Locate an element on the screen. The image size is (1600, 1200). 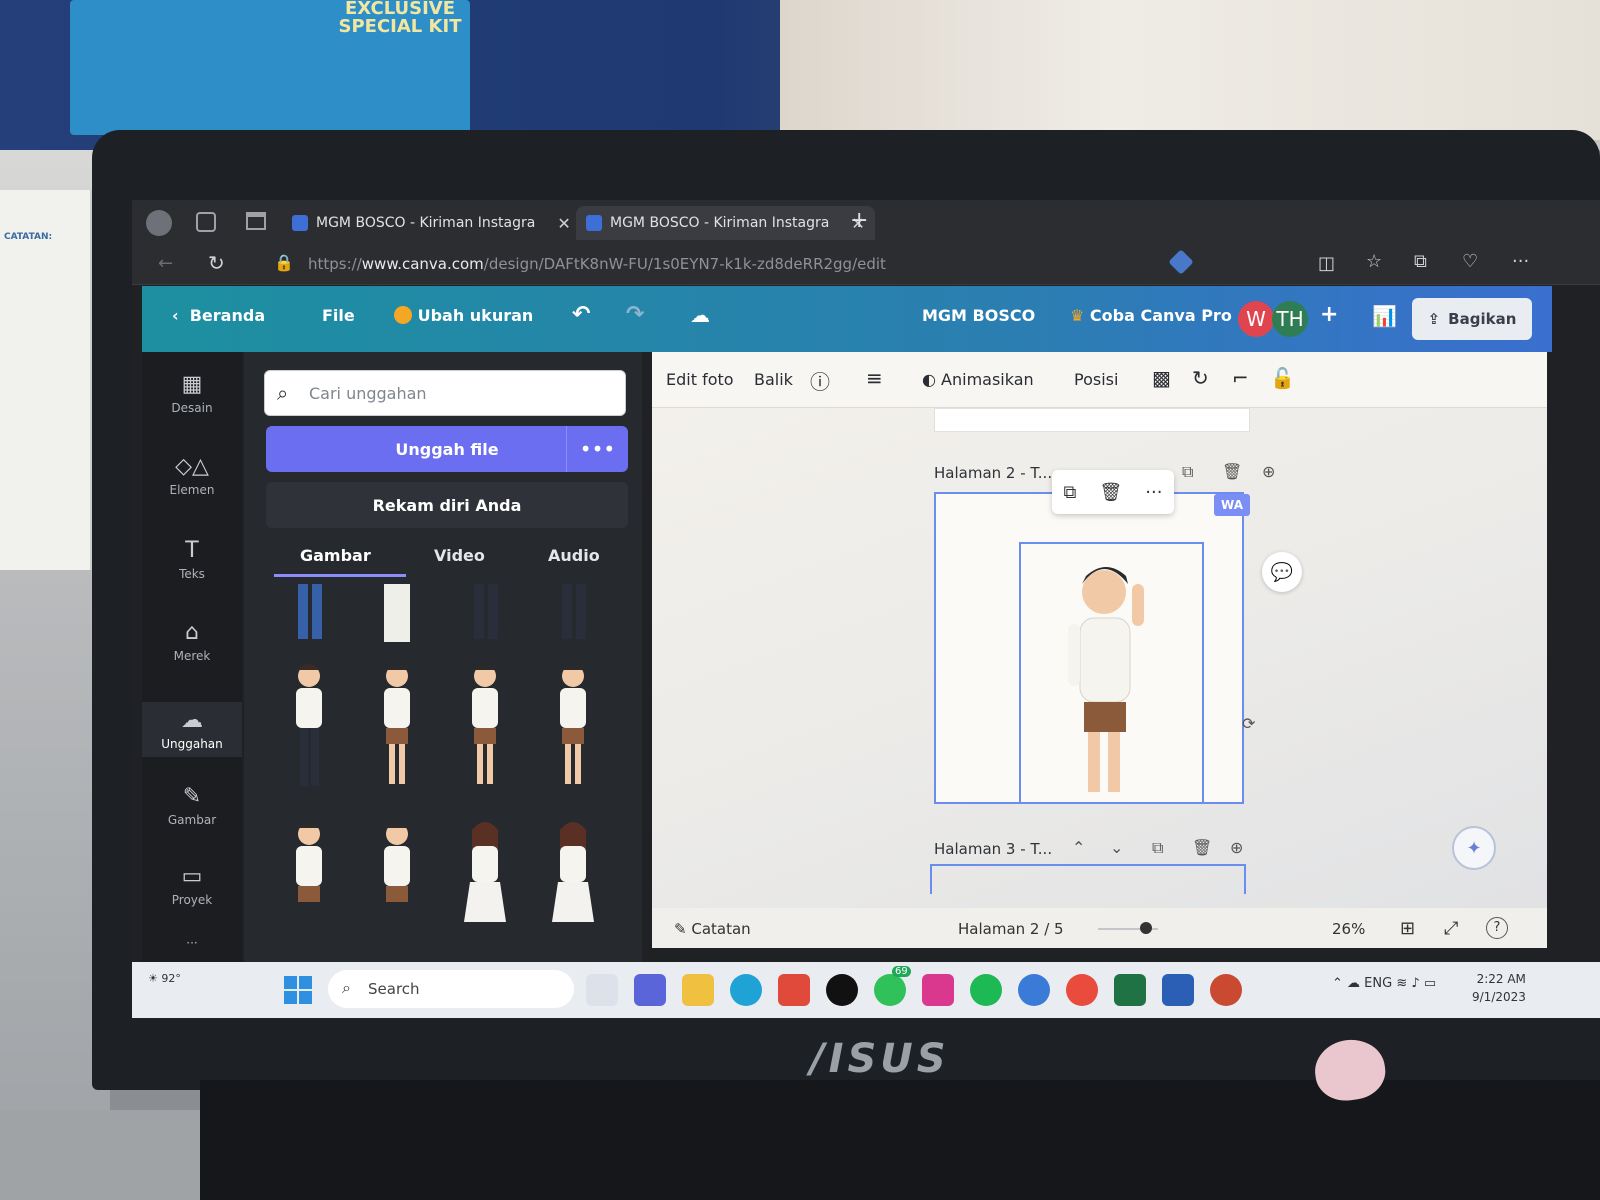
more-icon: ··· is located at coordinates (1153, 492).